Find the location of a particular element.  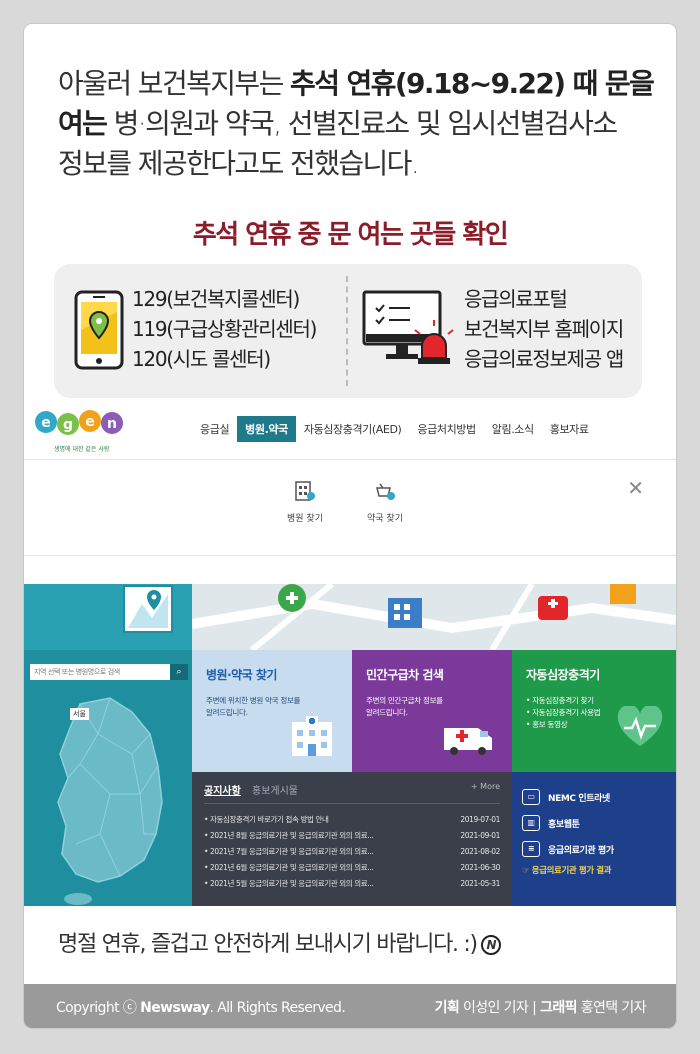

seoul-label: 서울 is located at coordinates (79, 714).